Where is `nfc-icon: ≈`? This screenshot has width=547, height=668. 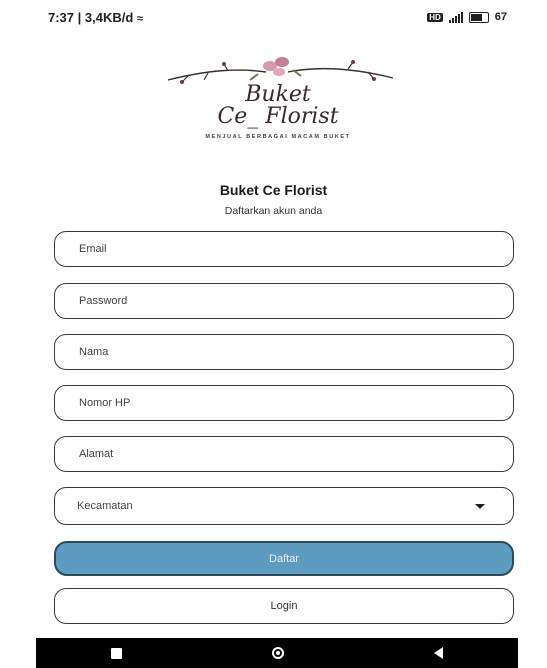
nfc-icon: ≈ is located at coordinates (139, 18).